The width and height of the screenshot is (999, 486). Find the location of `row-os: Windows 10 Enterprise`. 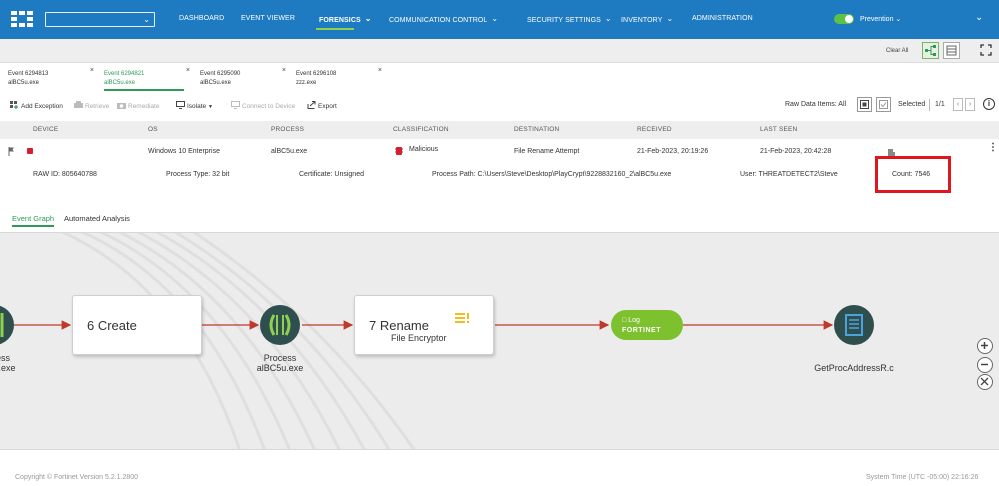

row-os: Windows 10 Enterprise is located at coordinates (184, 151).